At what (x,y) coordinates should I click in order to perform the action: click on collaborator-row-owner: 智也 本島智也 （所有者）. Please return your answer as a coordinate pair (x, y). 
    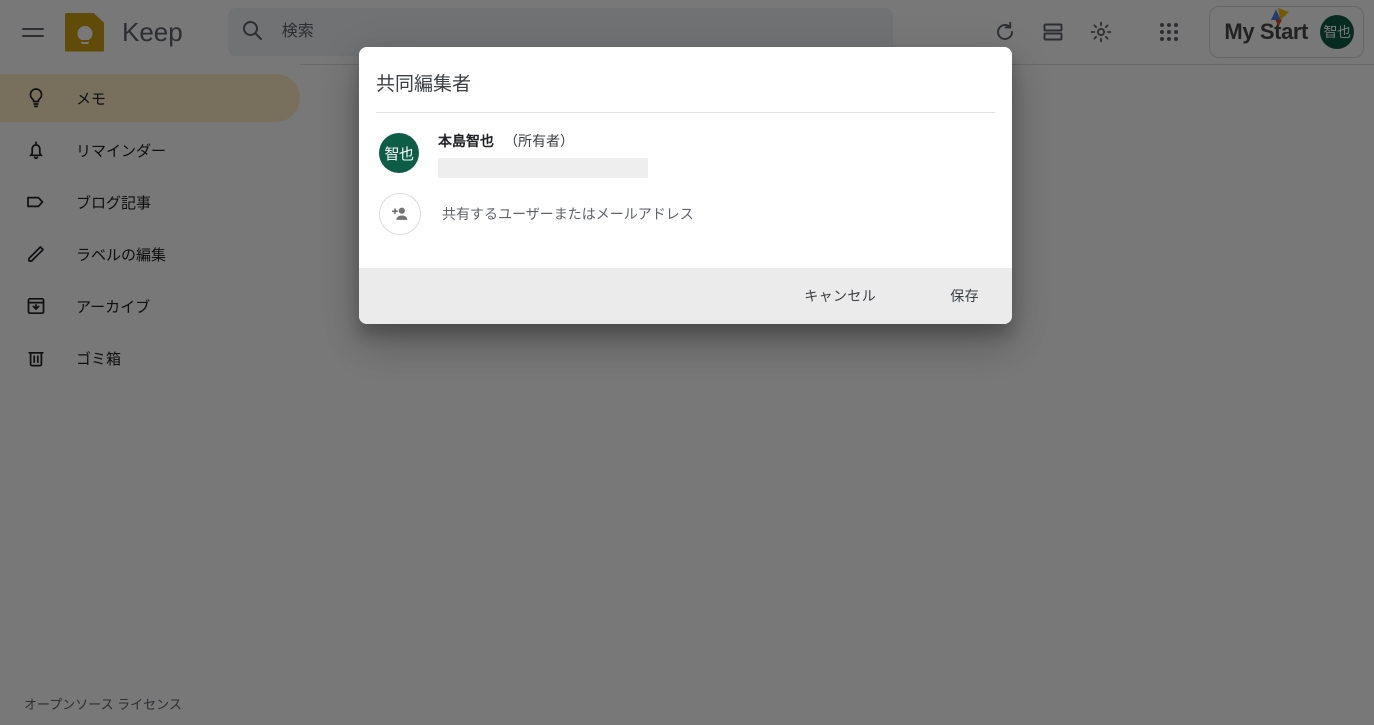
    Looking at the image, I should click on (685, 154).